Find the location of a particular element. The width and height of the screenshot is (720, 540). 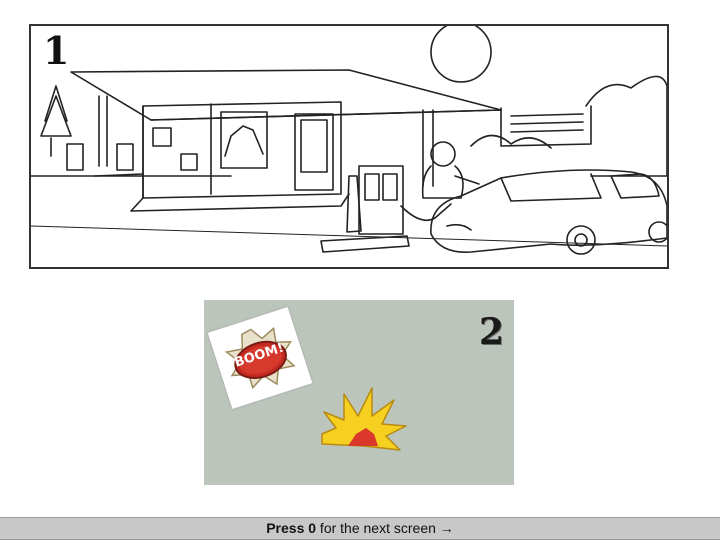

panel-2-number: 2 is located at coordinates (491, 332).